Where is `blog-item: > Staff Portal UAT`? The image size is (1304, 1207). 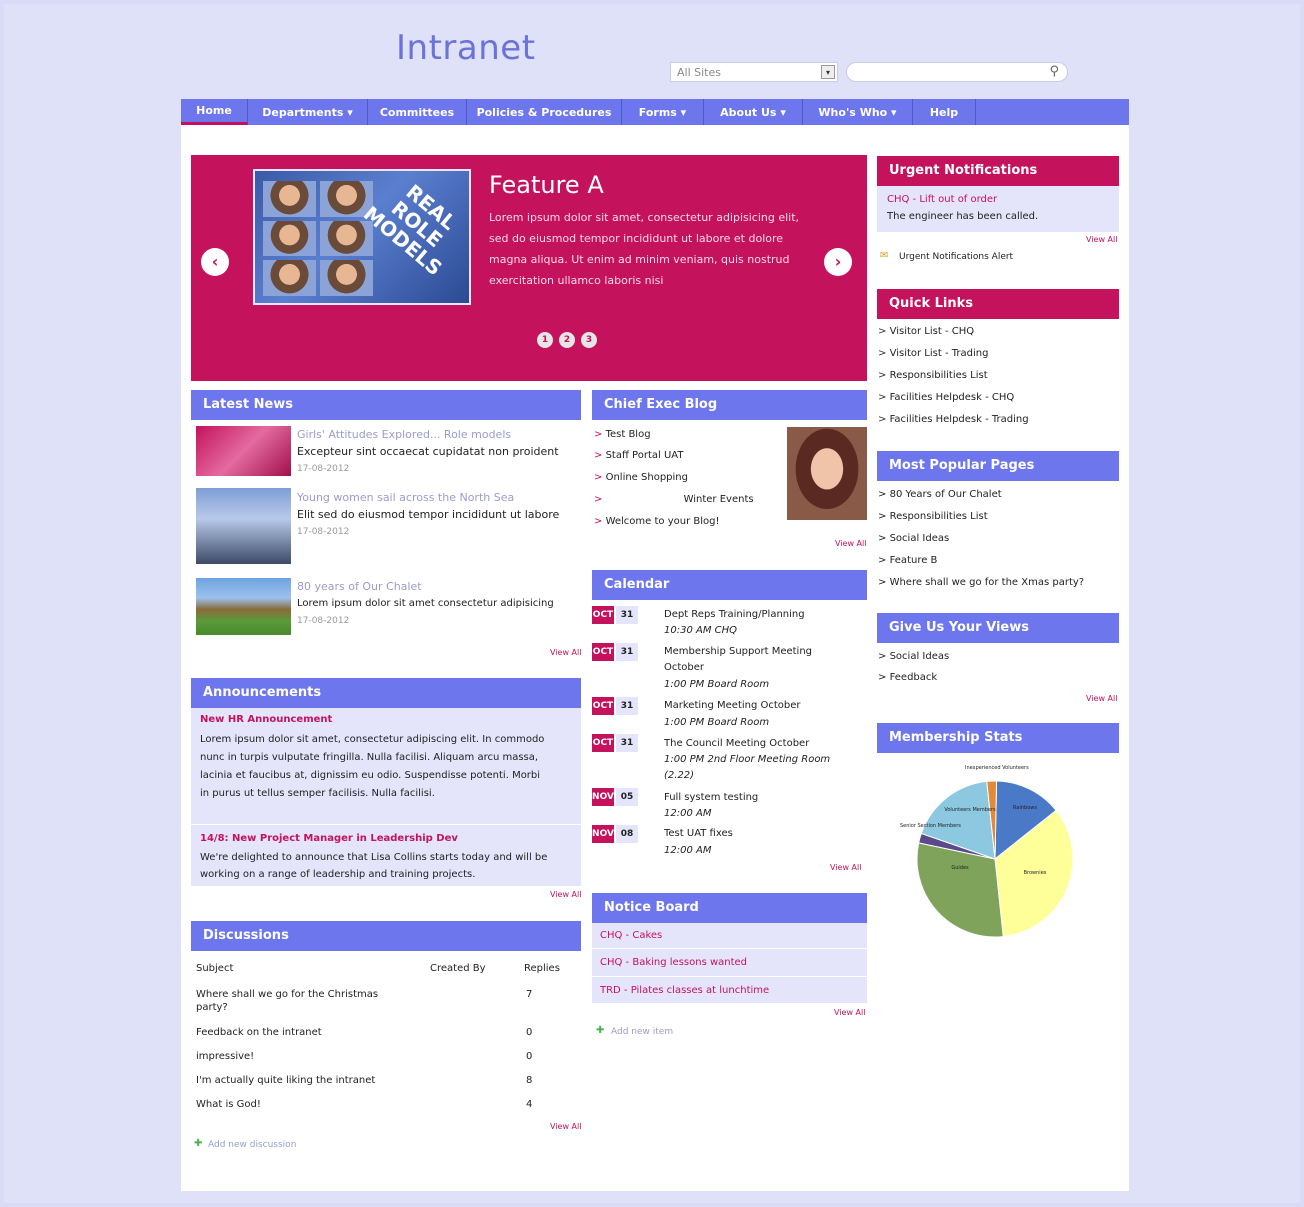
blog-item: > Staff Portal UAT is located at coordinates (638, 456).